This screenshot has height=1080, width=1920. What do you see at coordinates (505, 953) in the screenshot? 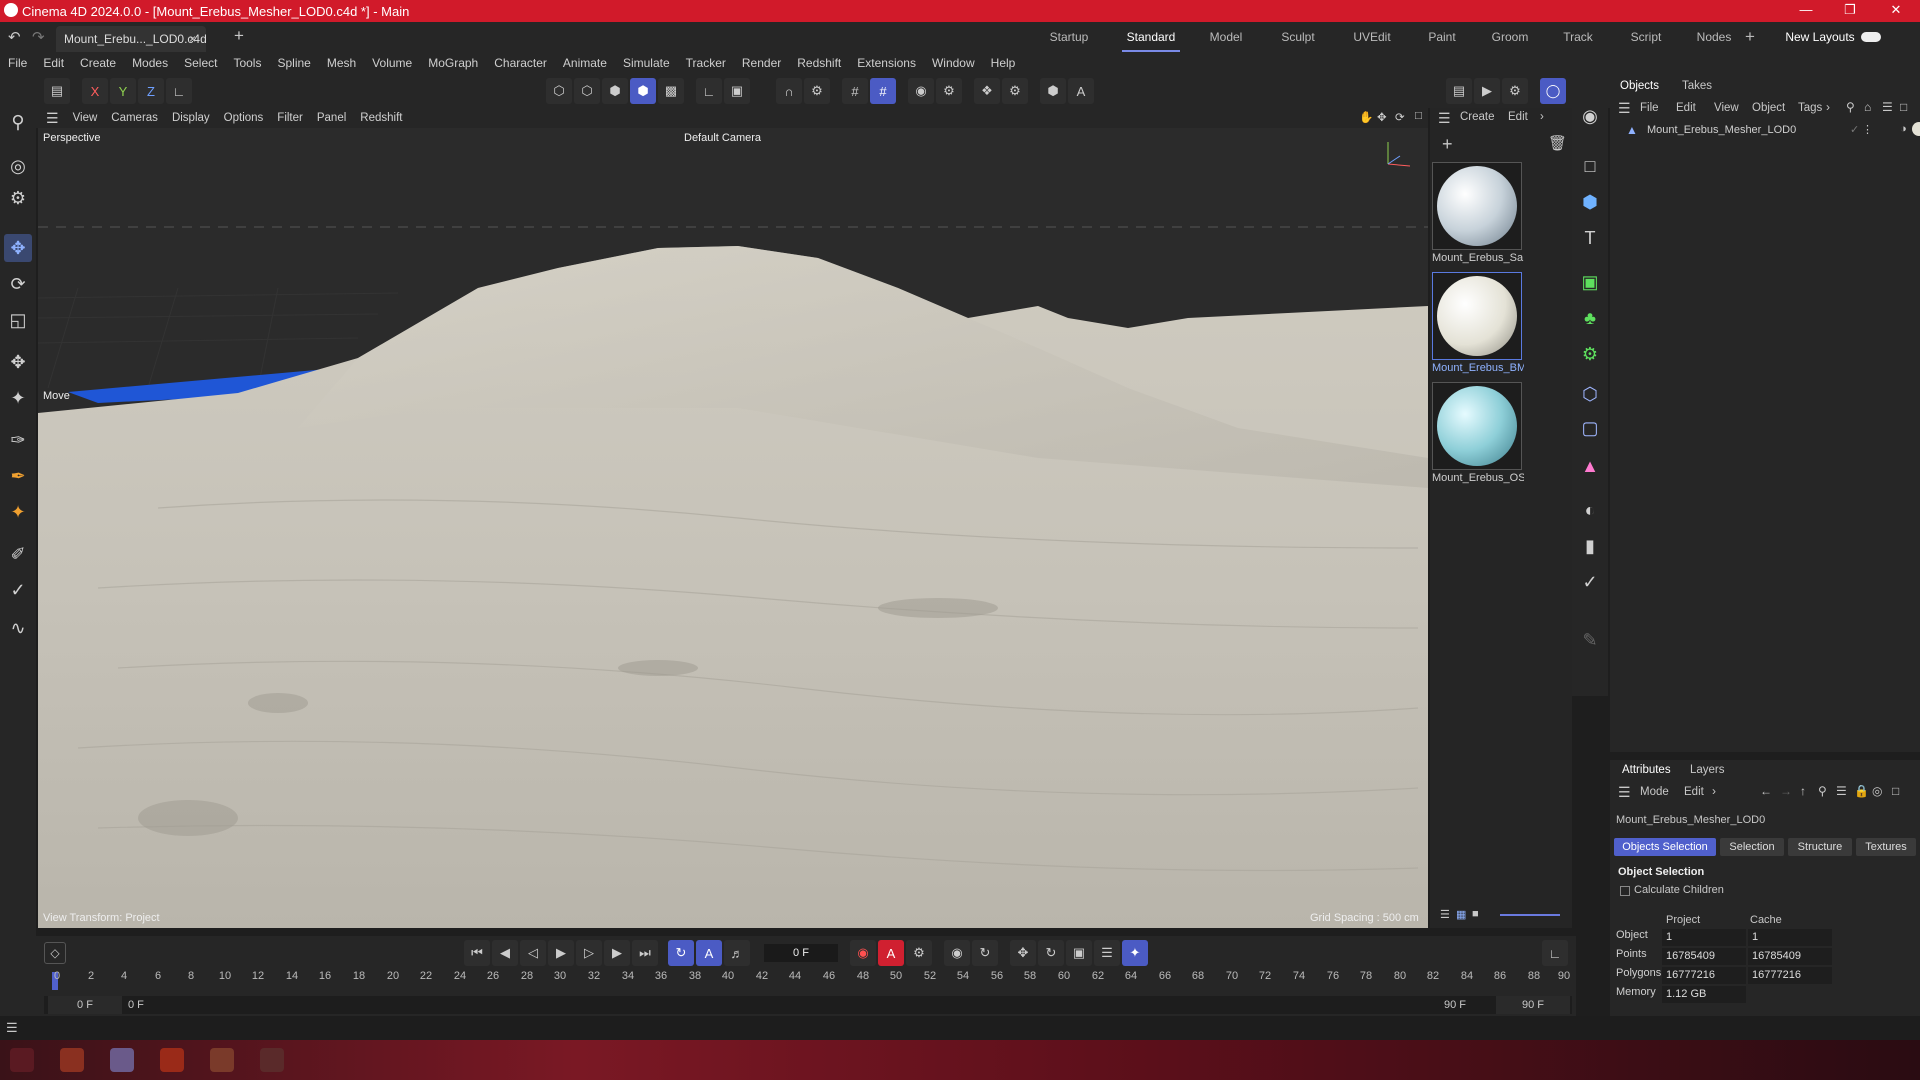
I see `previous-key-icon: ◀` at bounding box center [505, 953].